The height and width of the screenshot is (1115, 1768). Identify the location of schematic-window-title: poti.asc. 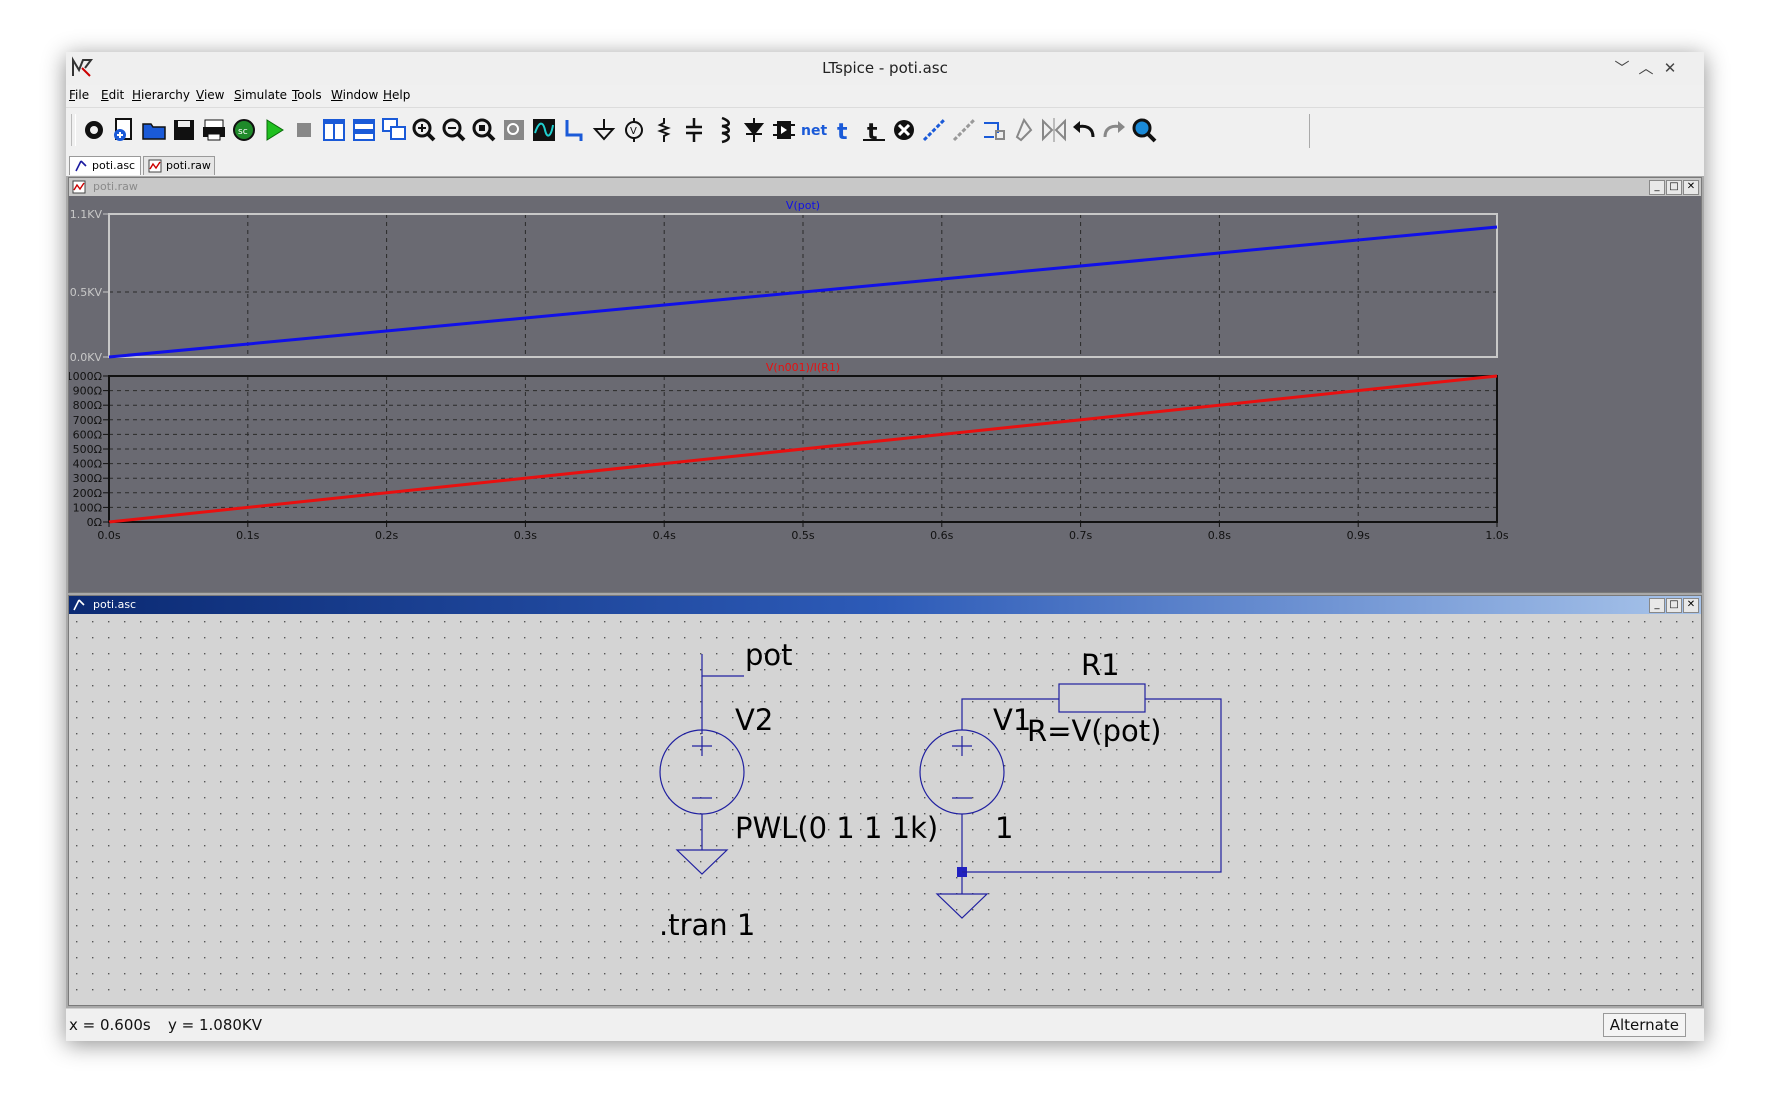
(885, 605).